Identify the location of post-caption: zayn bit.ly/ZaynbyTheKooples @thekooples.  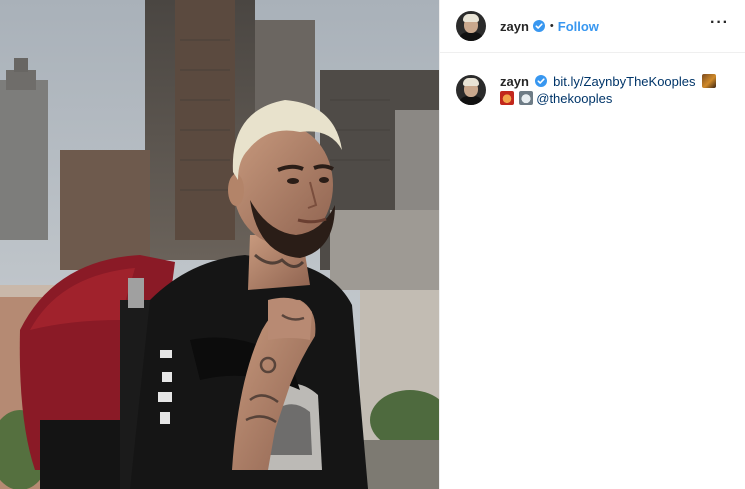
(592, 80).